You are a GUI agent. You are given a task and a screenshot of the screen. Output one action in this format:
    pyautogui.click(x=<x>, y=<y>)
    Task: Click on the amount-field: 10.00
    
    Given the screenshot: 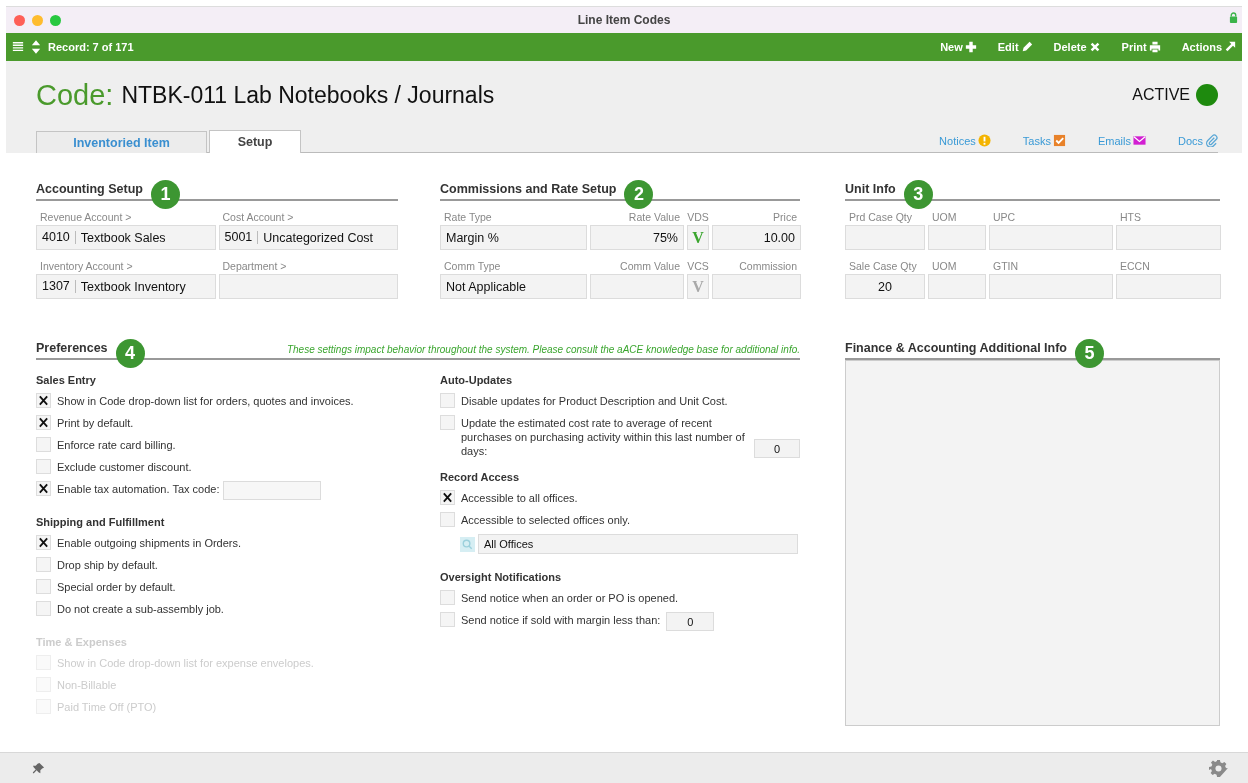 What is the action you would take?
    pyautogui.click(x=756, y=237)
    